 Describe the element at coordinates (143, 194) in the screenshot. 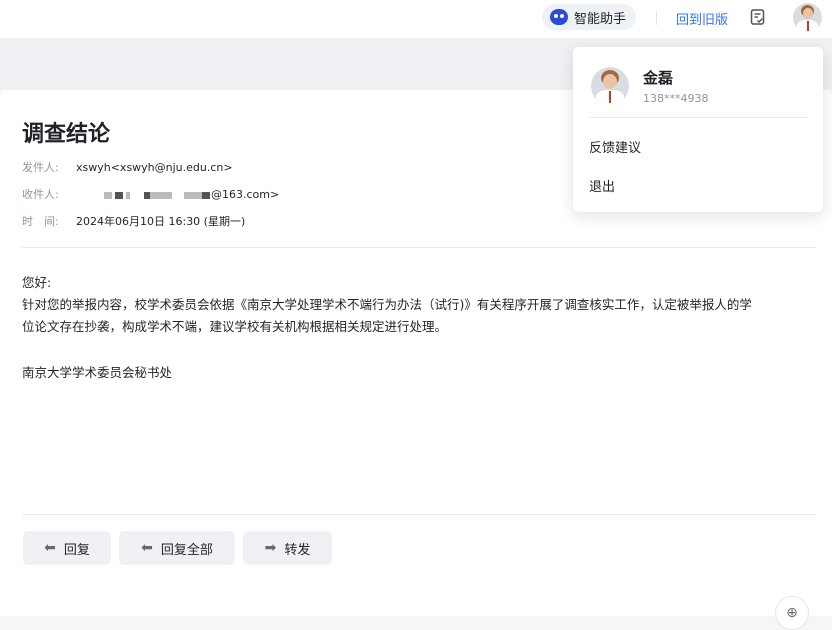

I see `recipient-redacted` at that location.